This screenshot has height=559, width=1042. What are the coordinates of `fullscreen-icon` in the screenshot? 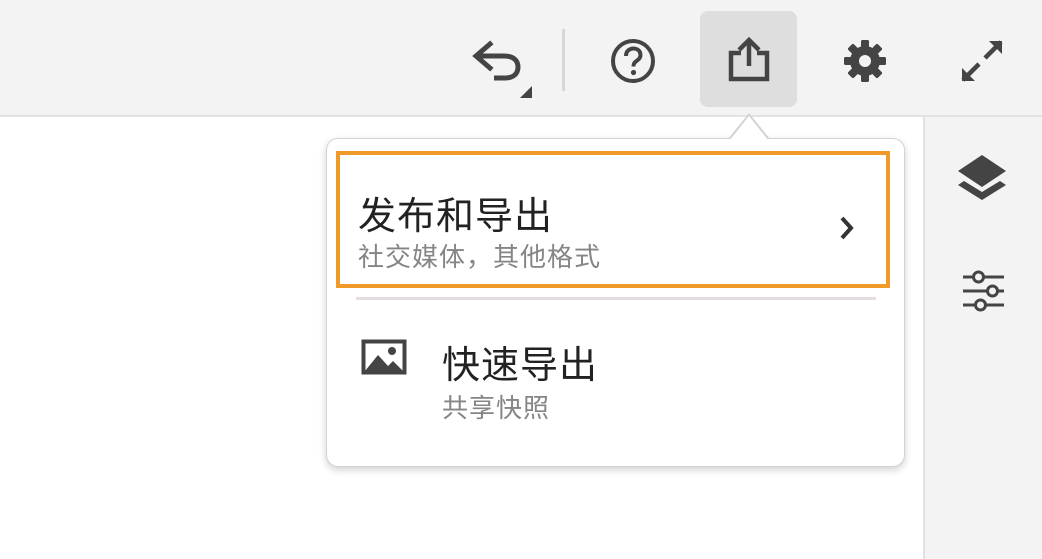 It's located at (982, 61).